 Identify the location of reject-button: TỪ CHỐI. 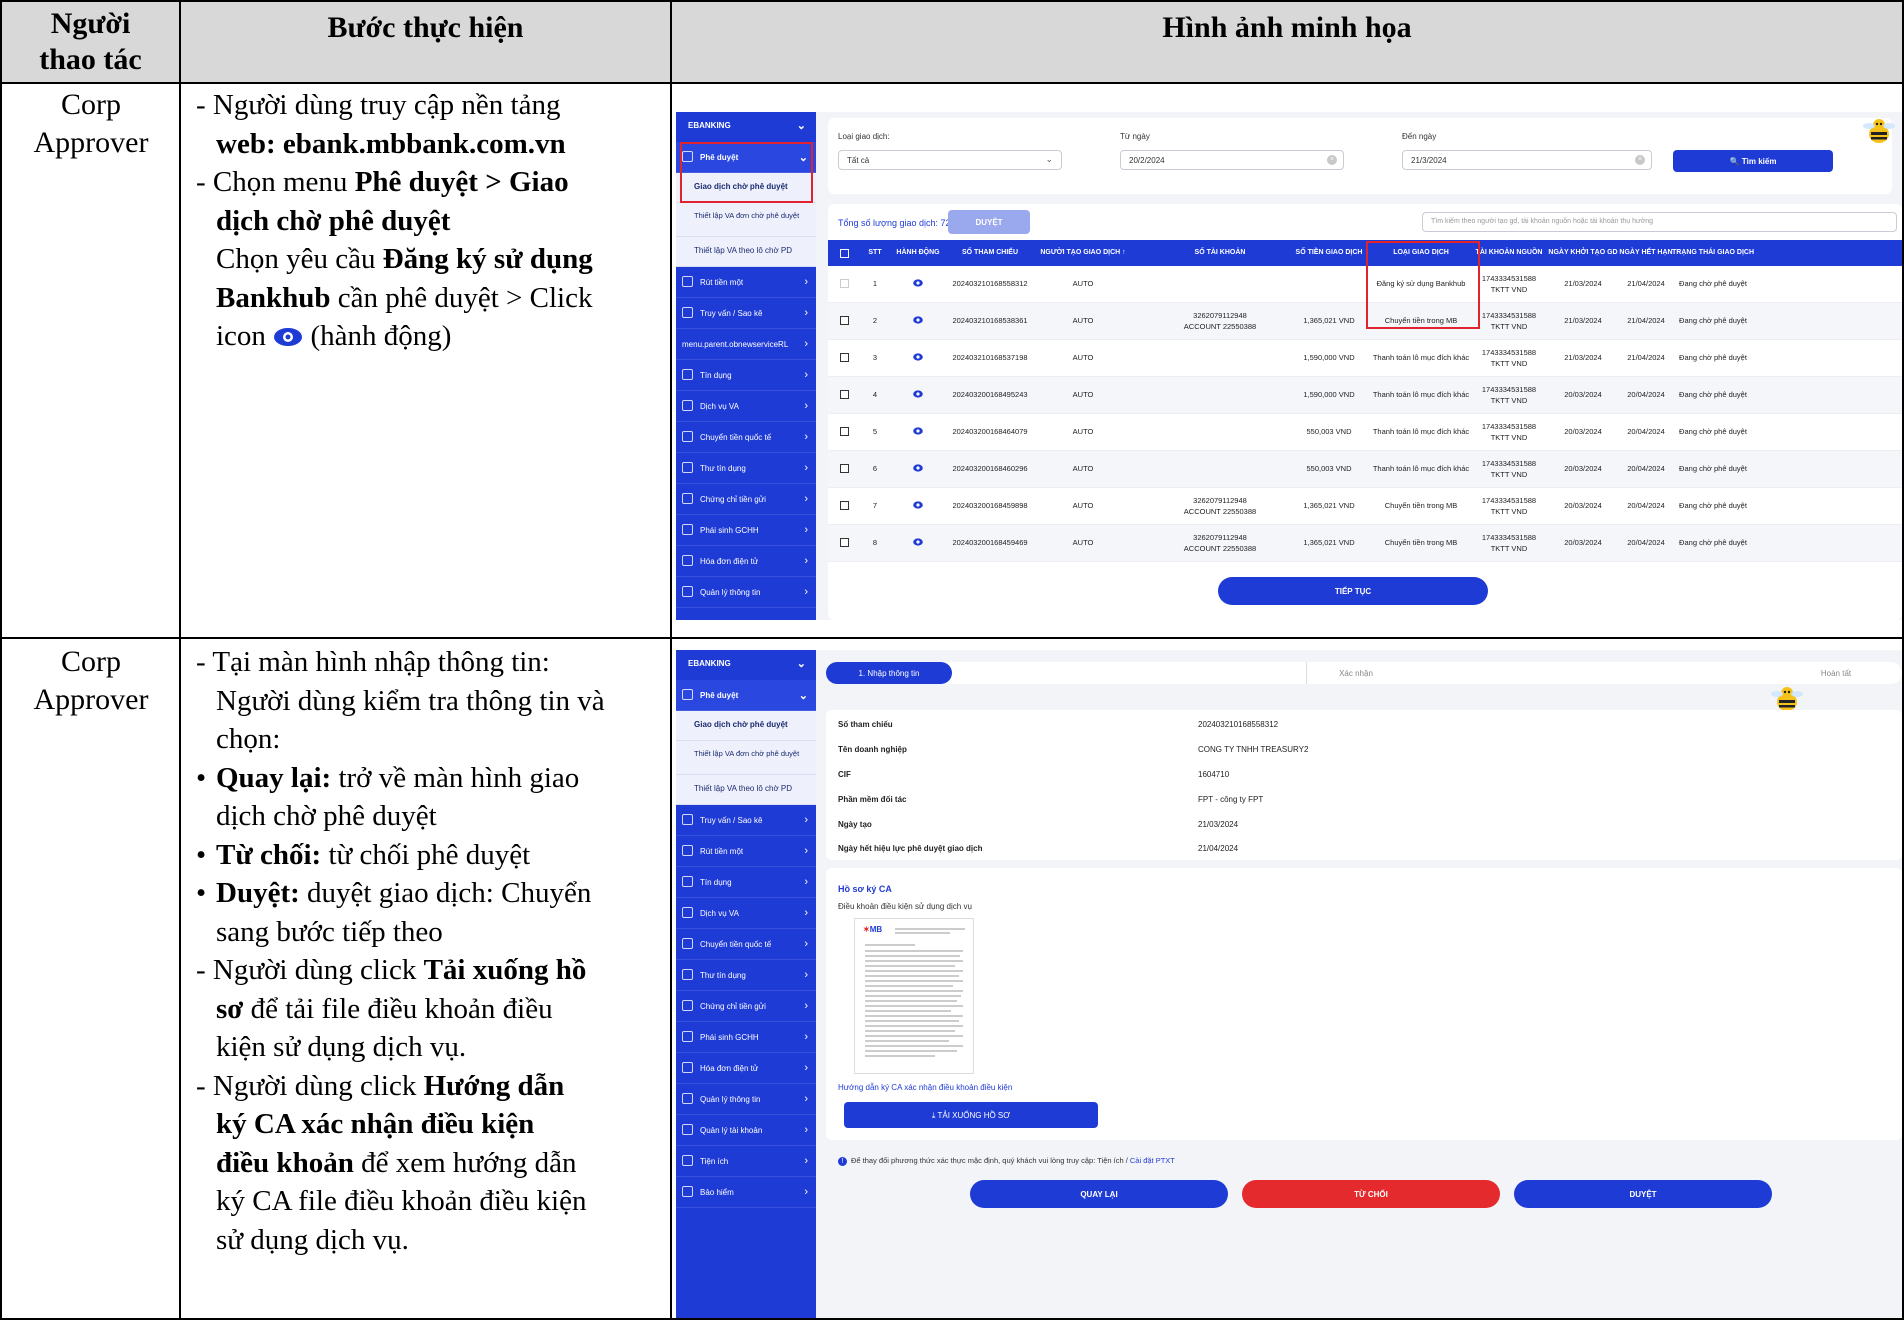
(1371, 1194).